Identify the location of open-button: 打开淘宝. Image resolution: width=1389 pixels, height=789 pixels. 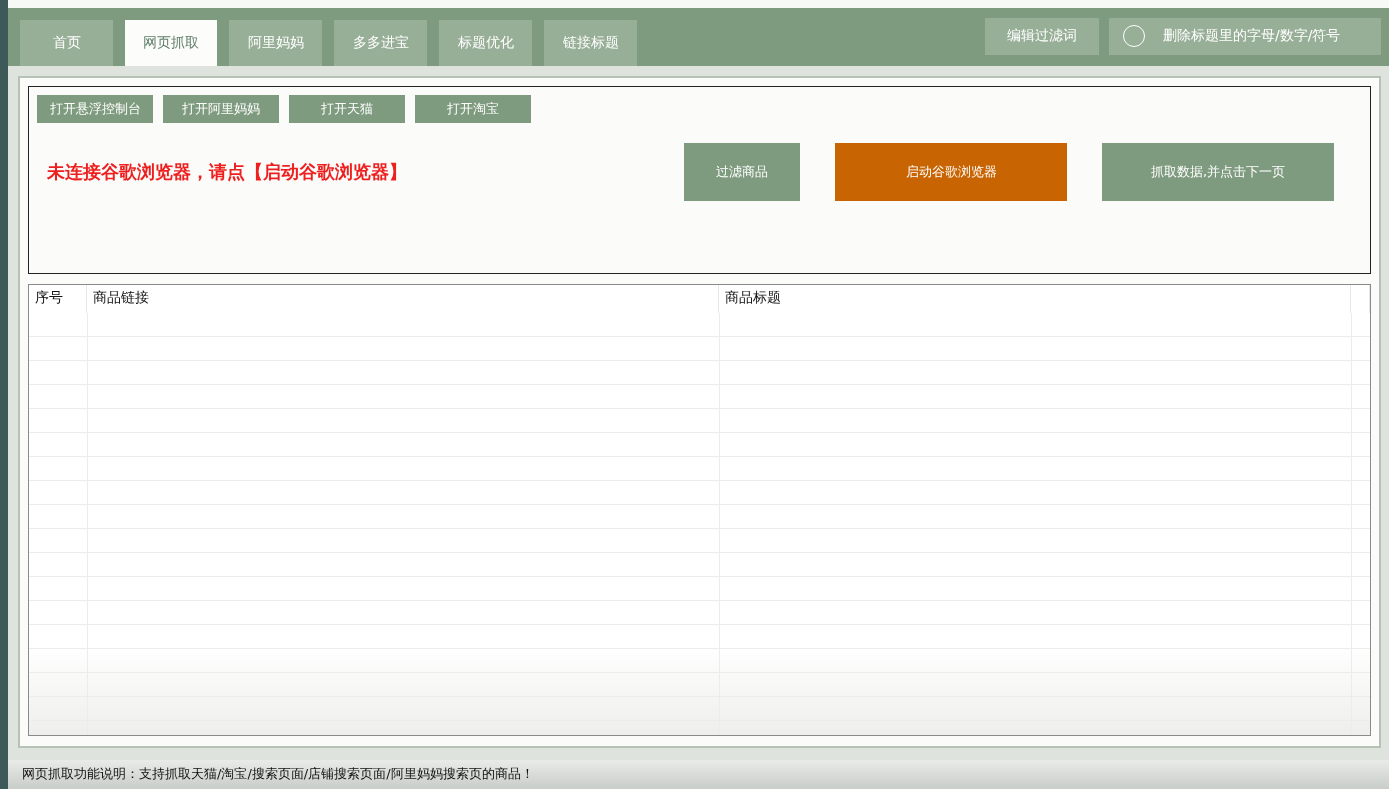
(473, 108).